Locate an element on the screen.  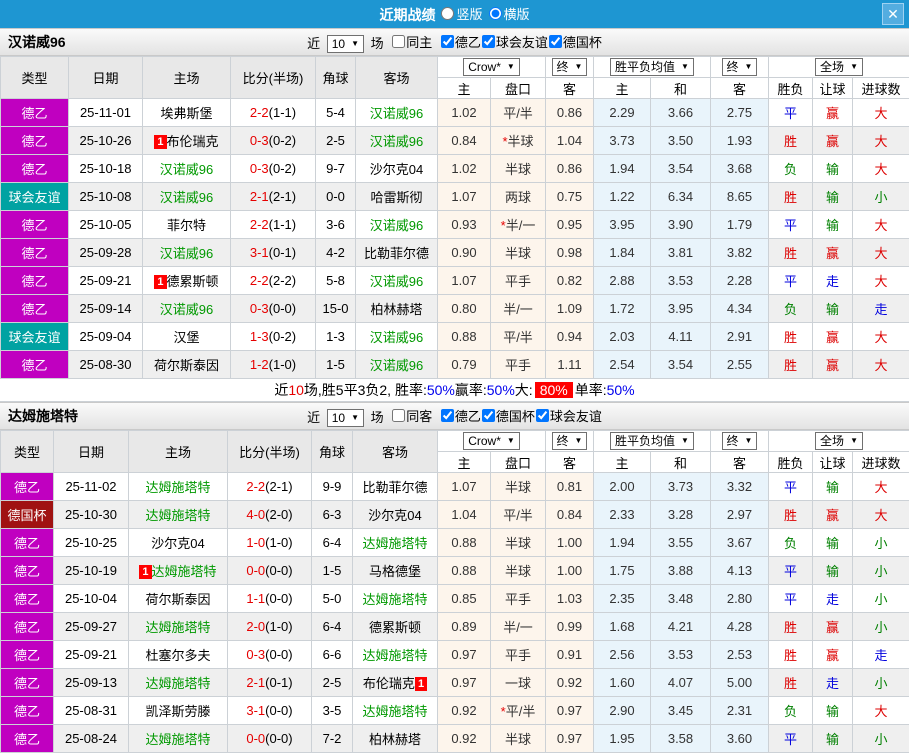
result-handicap: 赢 is located at coordinates (832, 626).